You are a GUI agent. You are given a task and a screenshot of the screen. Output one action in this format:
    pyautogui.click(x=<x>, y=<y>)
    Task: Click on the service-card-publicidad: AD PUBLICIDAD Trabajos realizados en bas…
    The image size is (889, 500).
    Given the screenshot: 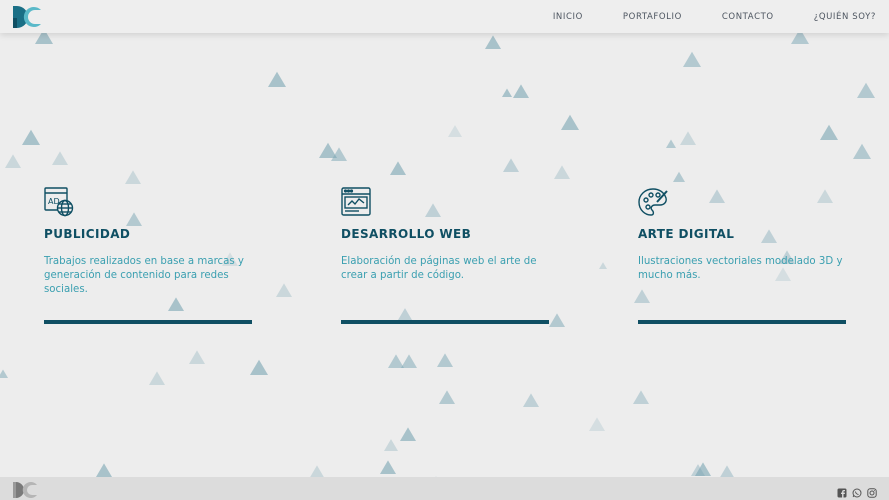 What is the action you would take?
    pyautogui.click(x=149, y=242)
    